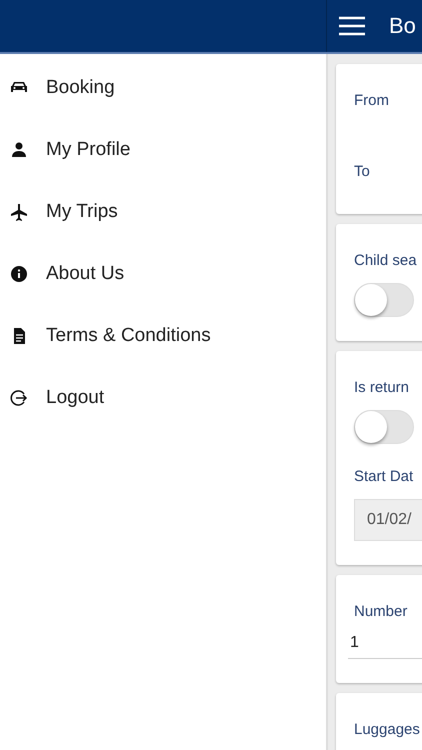  Describe the element at coordinates (372, 100) in the screenshot. I see `field-label: From` at that location.